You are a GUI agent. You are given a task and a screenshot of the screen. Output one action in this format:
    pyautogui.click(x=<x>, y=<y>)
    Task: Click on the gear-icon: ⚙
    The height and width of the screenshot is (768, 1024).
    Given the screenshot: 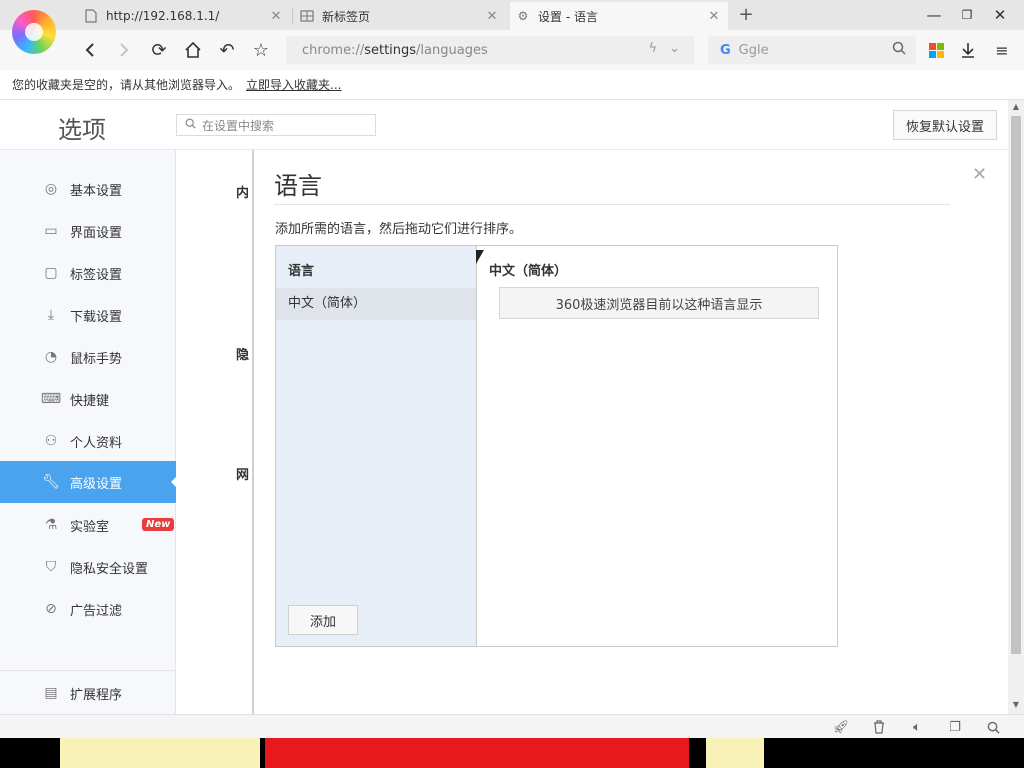 What is the action you would take?
    pyautogui.click(x=523, y=16)
    